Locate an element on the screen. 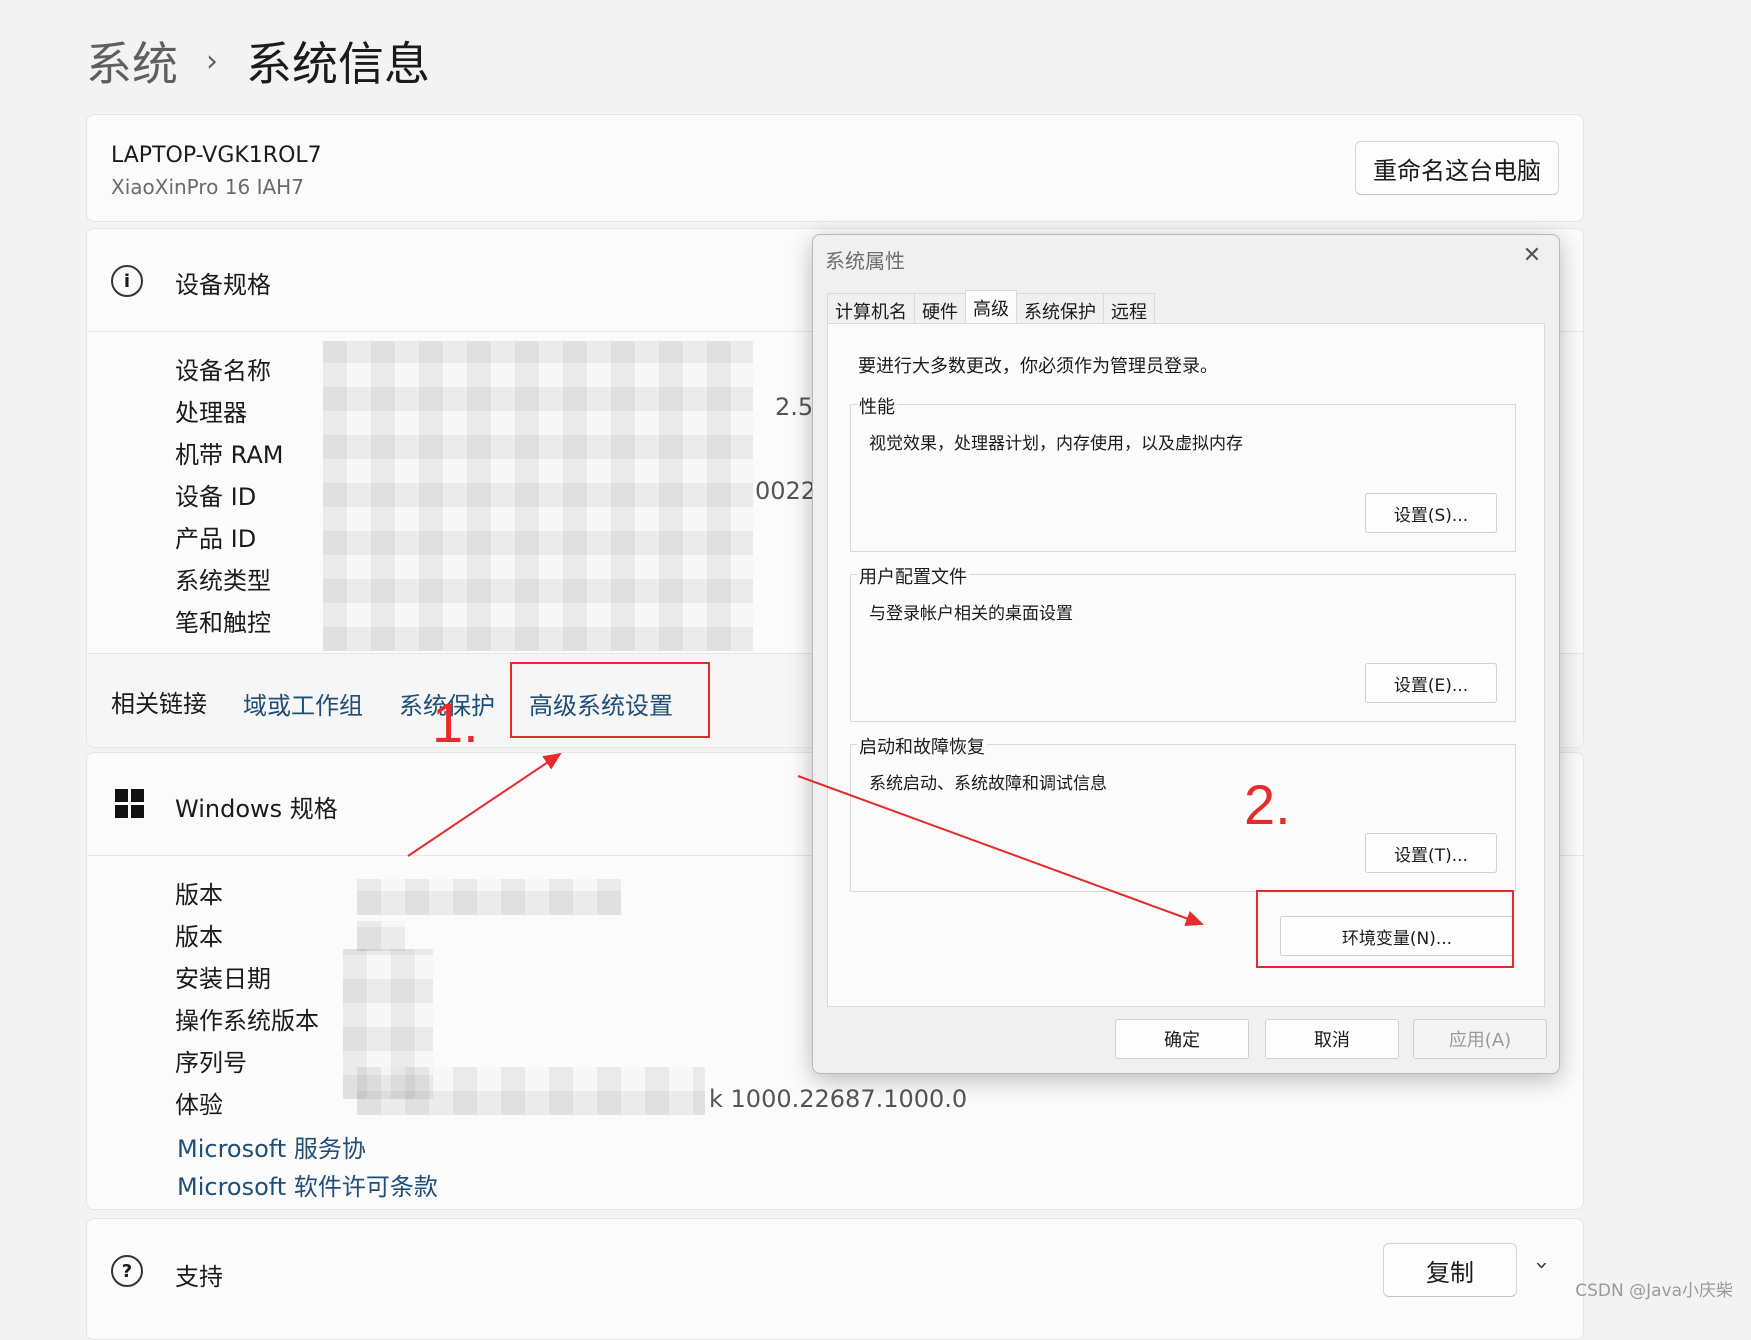 The width and height of the screenshot is (1751, 1340). annotation-arrows is located at coordinates (805, 839).